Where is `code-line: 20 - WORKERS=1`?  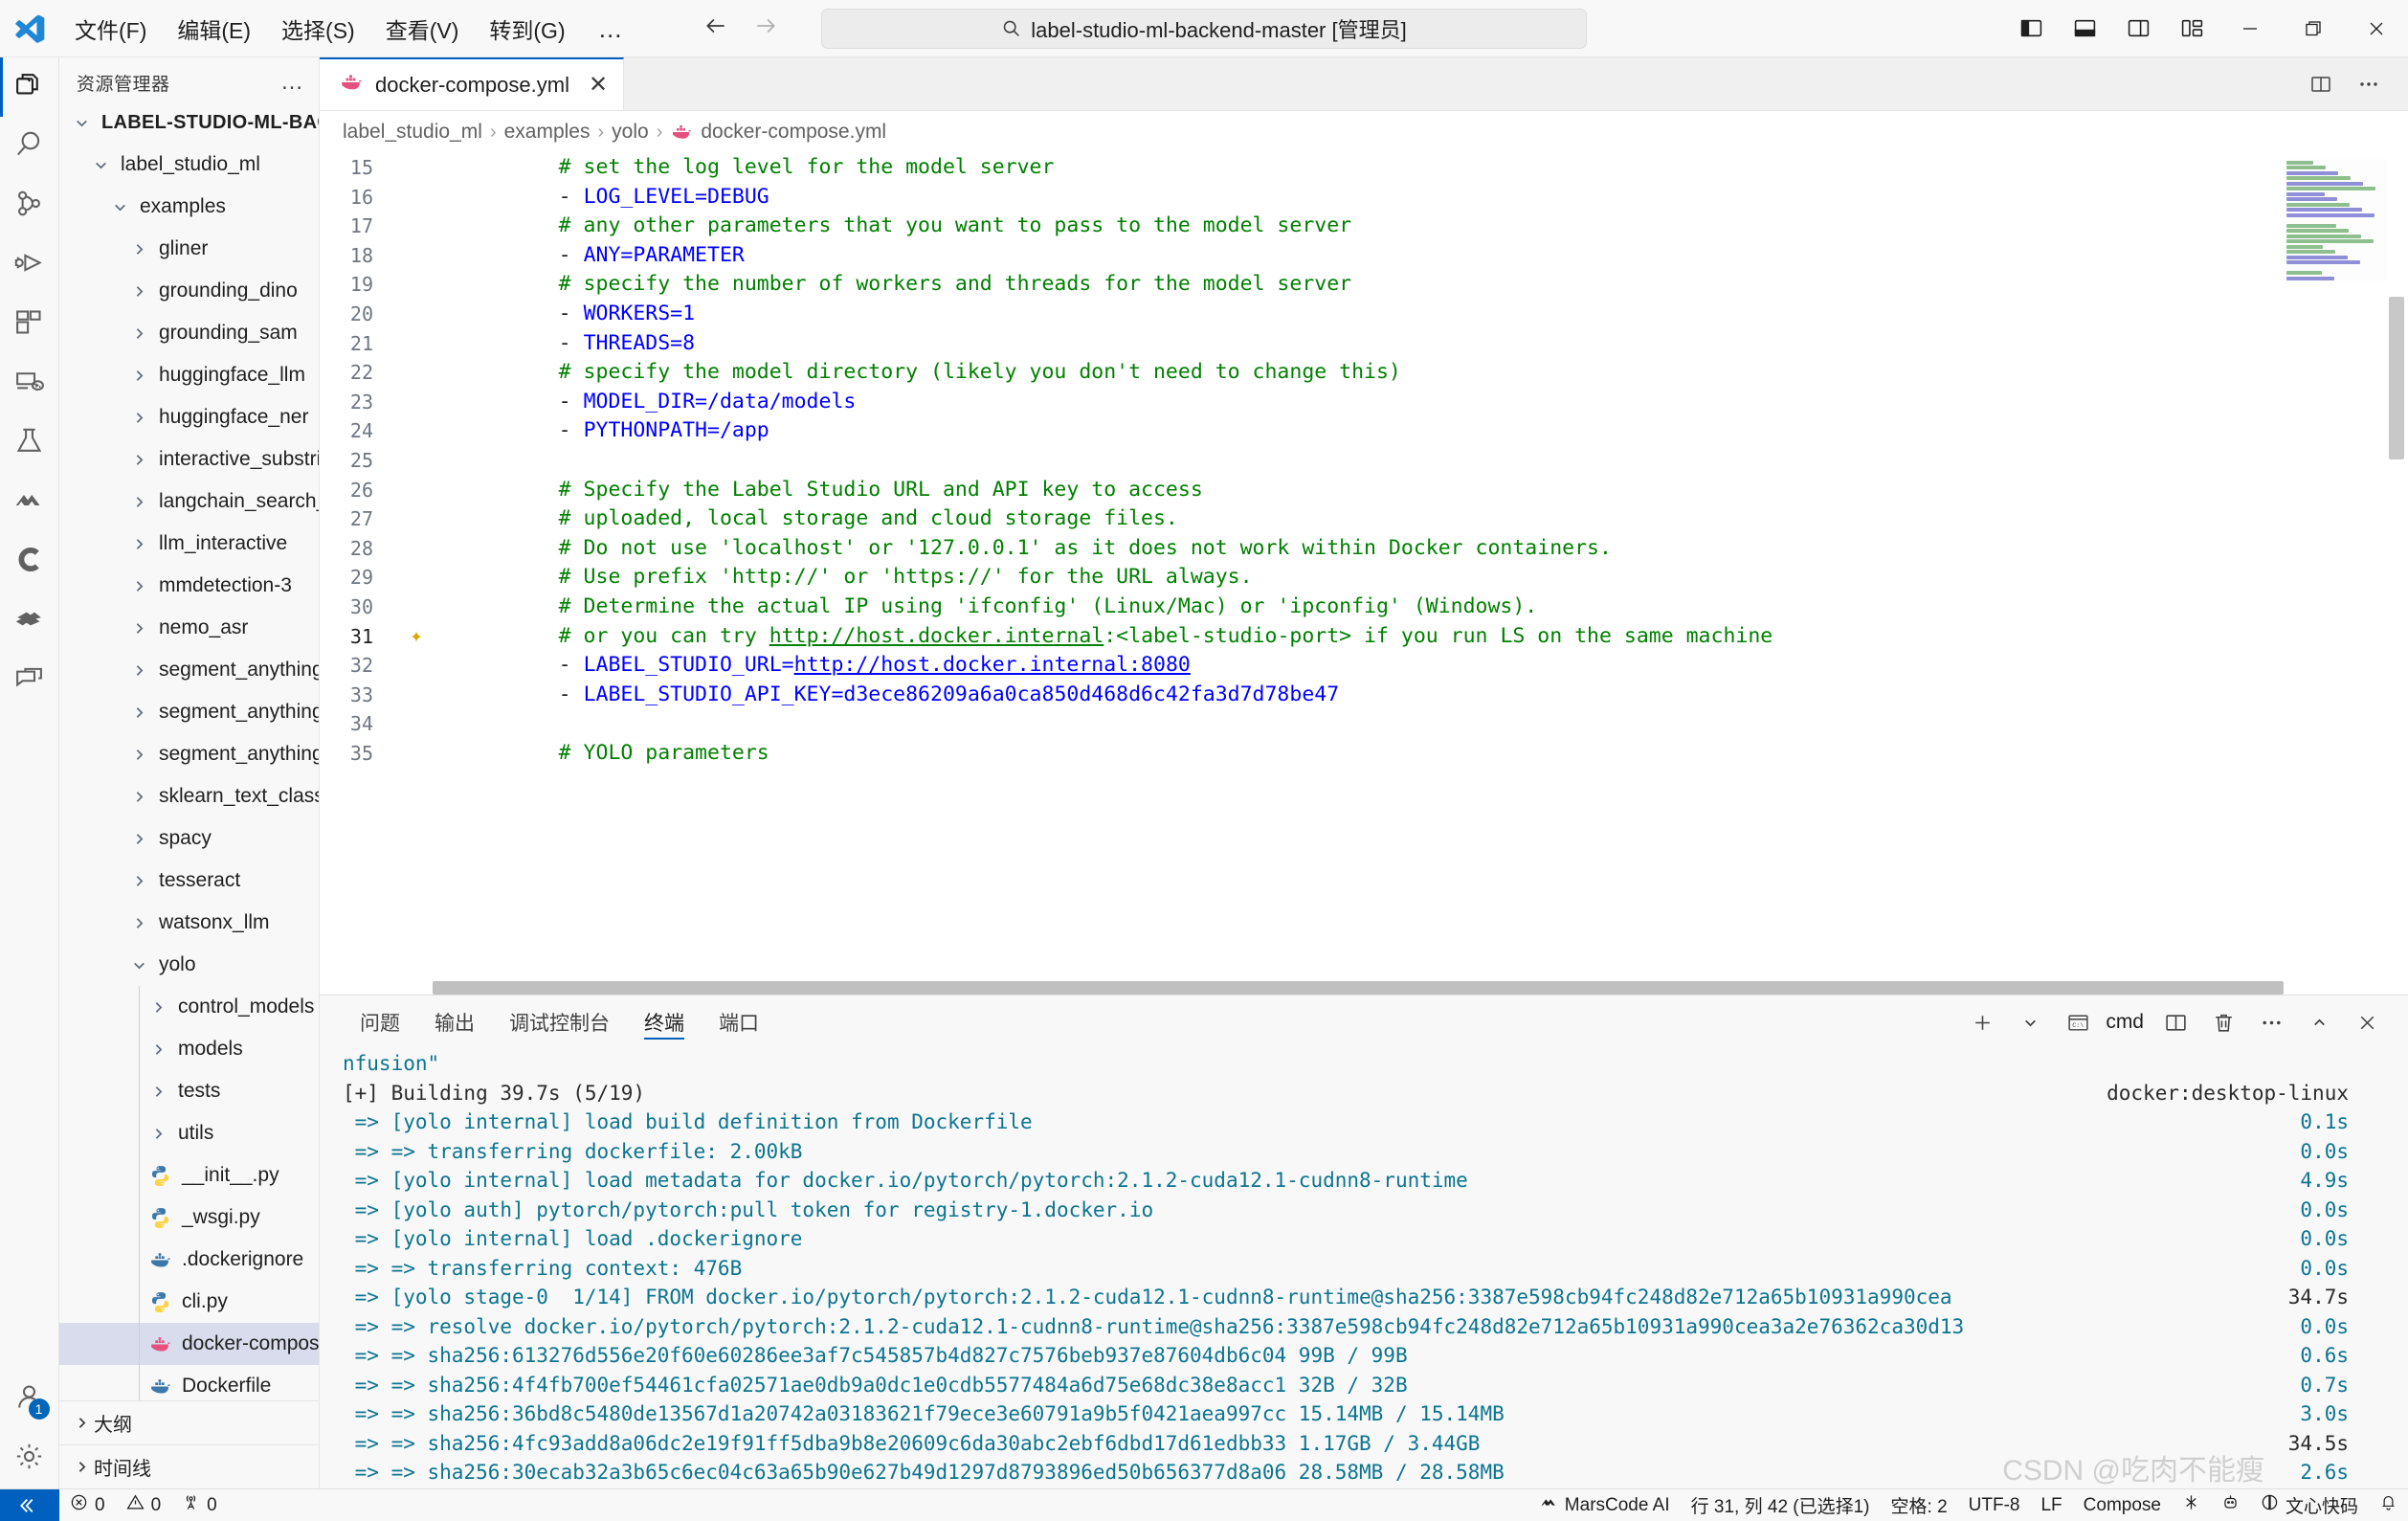 code-line: 20 - WORKERS=1 is located at coordinates (1364, 315).